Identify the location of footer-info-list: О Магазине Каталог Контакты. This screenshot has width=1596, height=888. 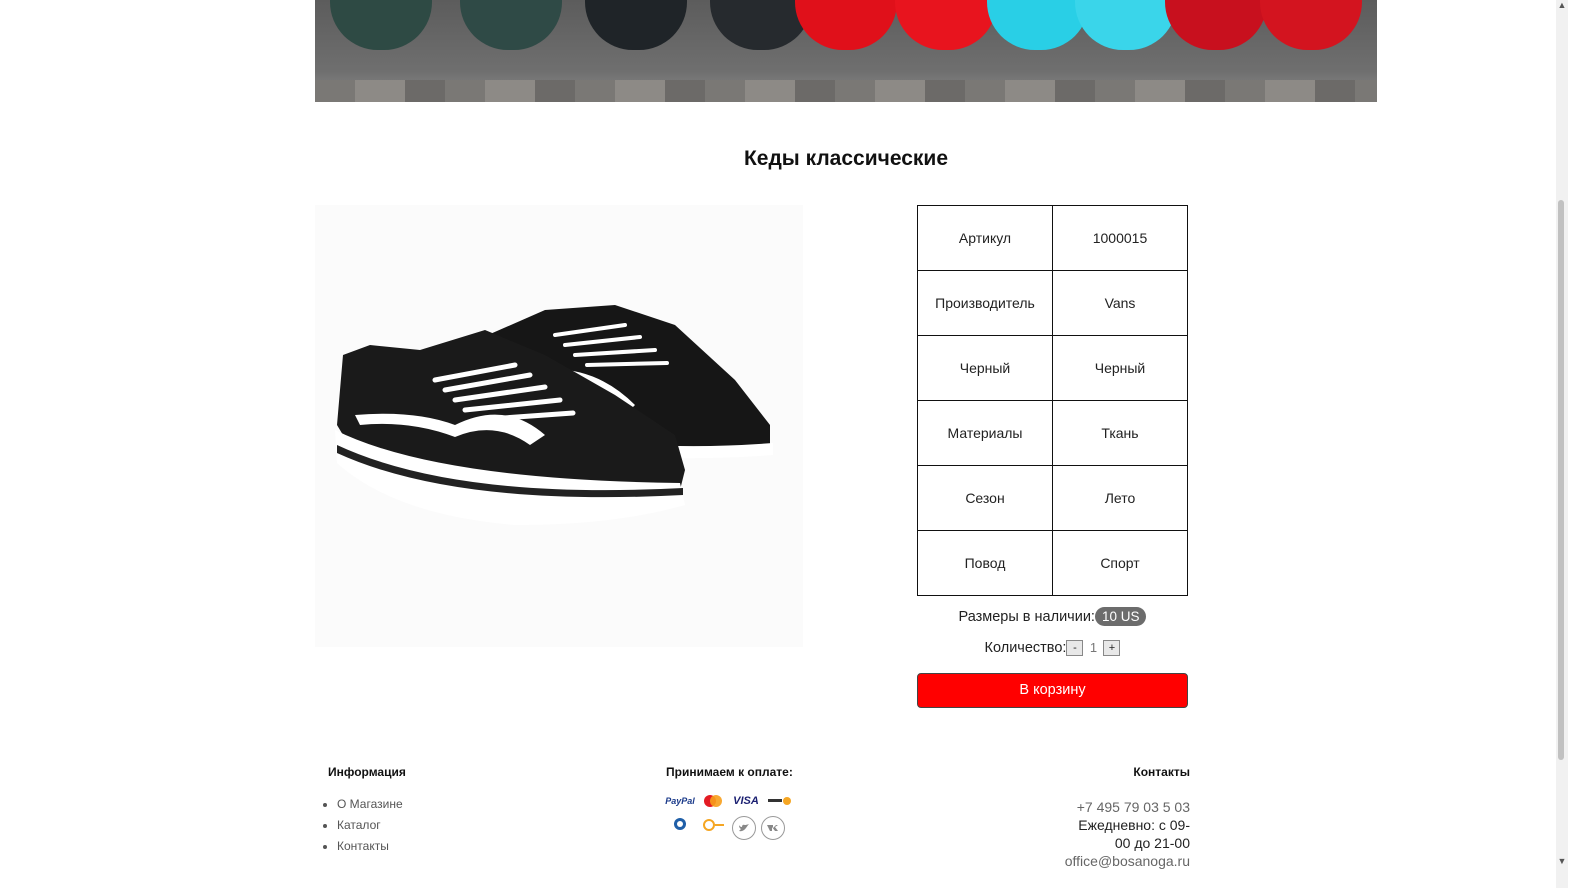
(370, 828).